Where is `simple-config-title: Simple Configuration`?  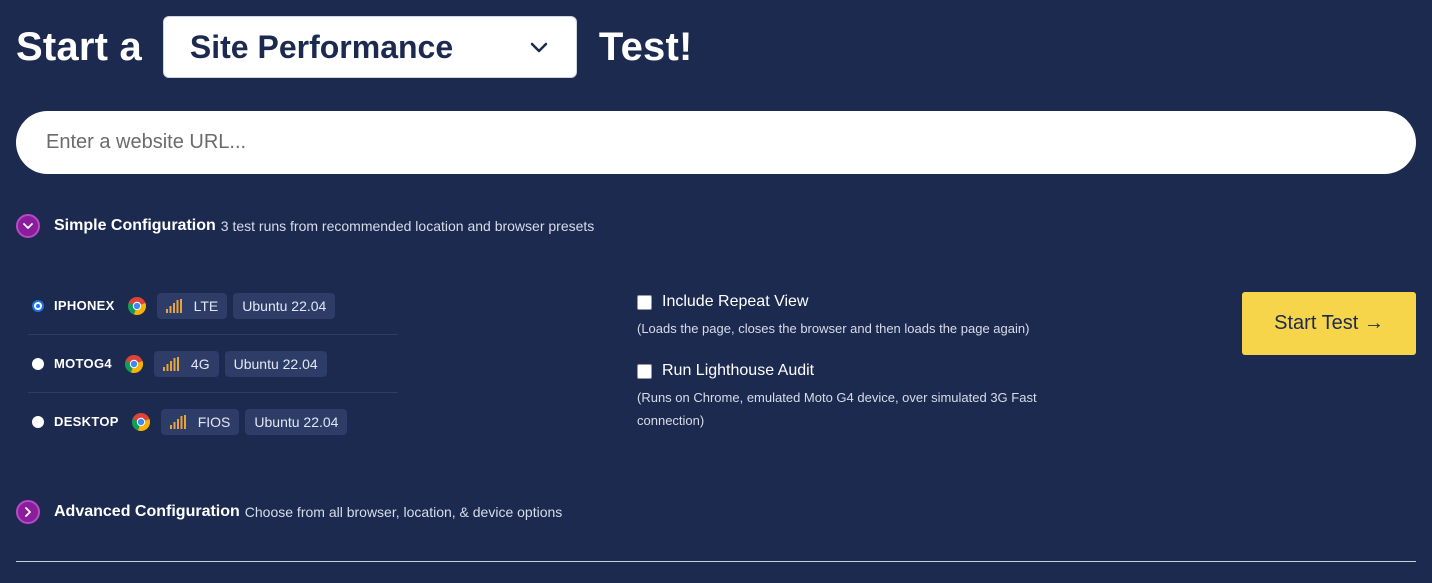
simple-config-title: Simple Configuration is located at coordinates (135, 225).